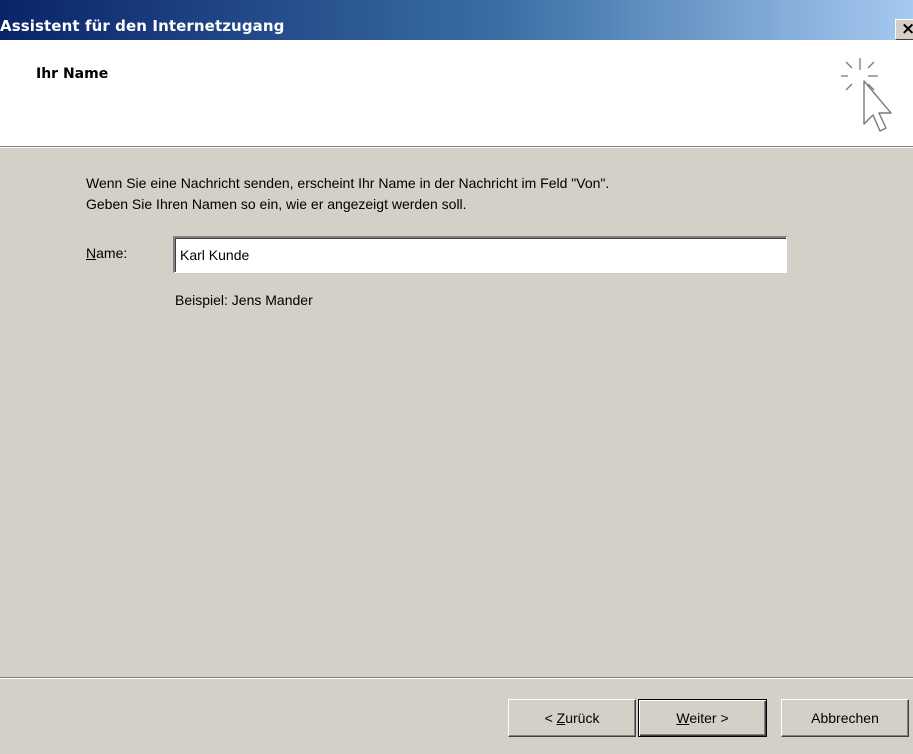 This screenshot has width=913, height=754. What do you see at coordinates (866, 95) in the screenshot?
I see `wizard-sparkle-cursor-icon` at bounding box center [866, 95].